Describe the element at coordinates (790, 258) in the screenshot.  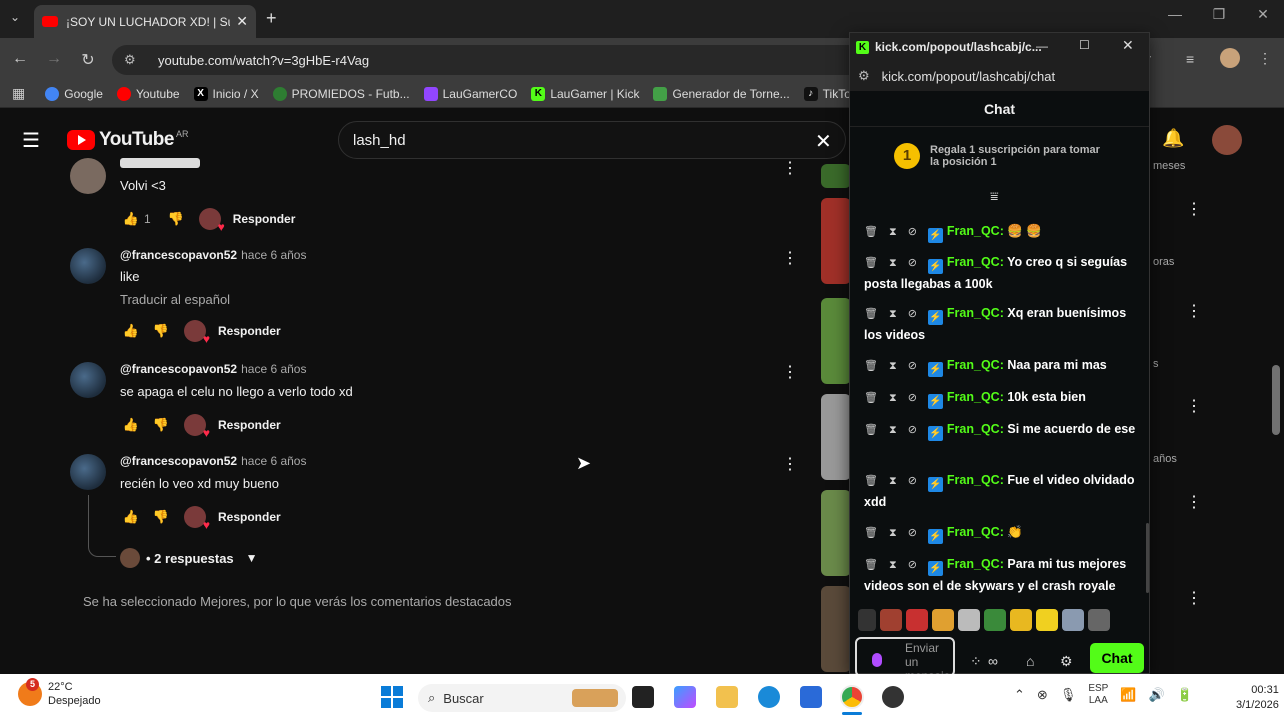
I see `comment-menu-icon: ⋮` at that location.